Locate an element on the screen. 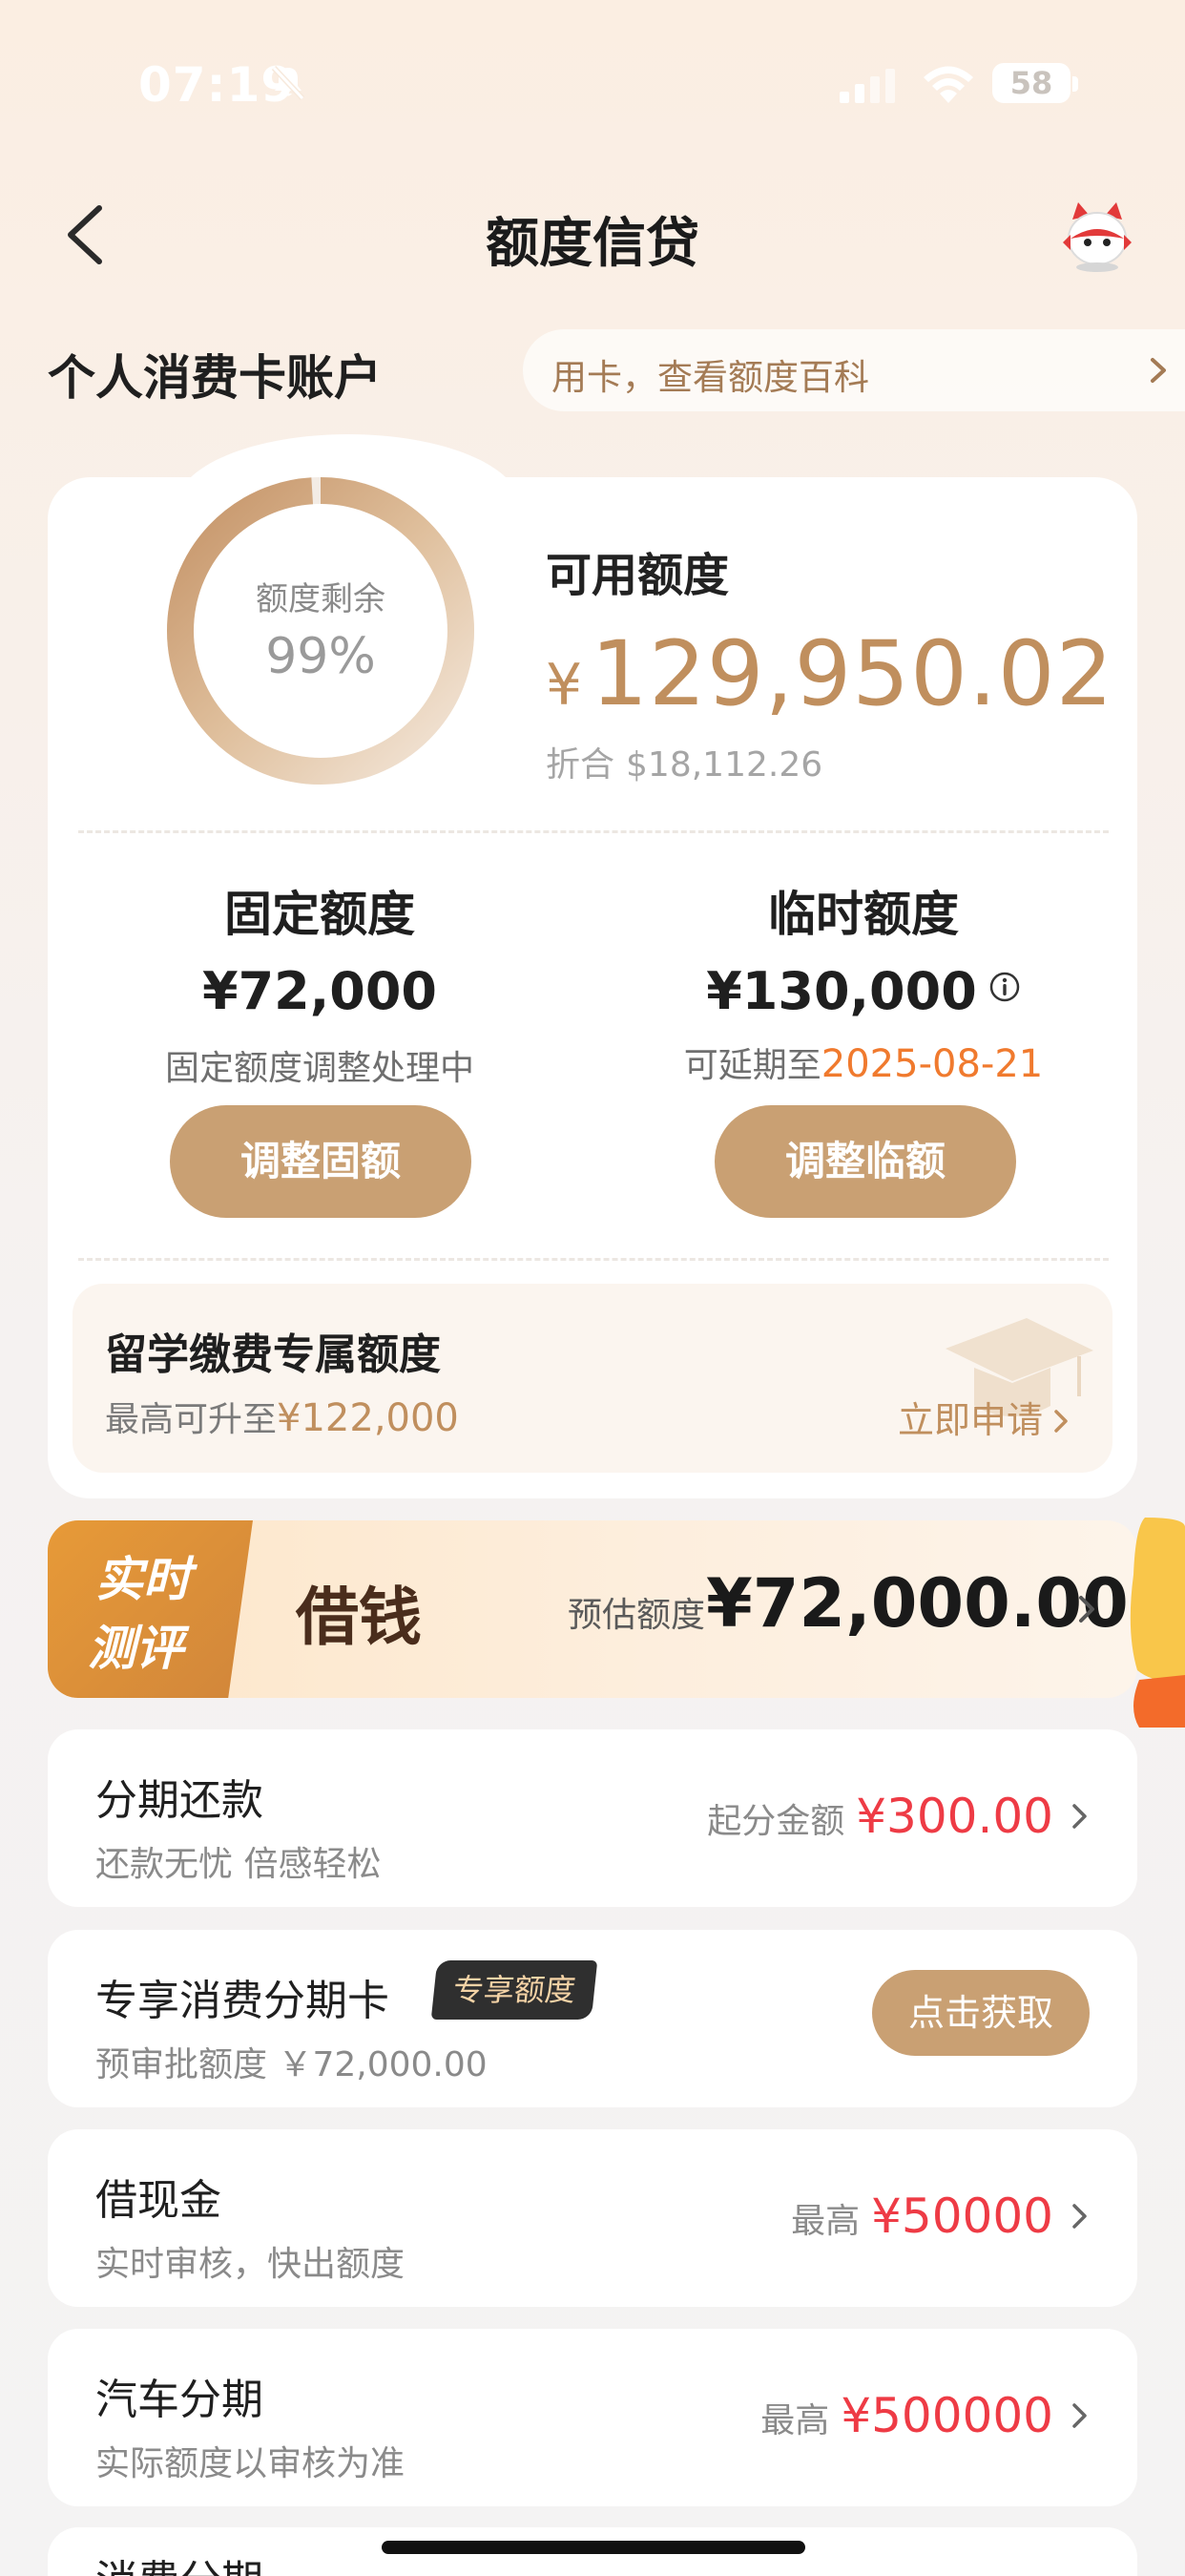 This screenshot has height=2576, width=1185. item-right: 起分金额 ¥300.00 is located at coordinates (898, 1816).